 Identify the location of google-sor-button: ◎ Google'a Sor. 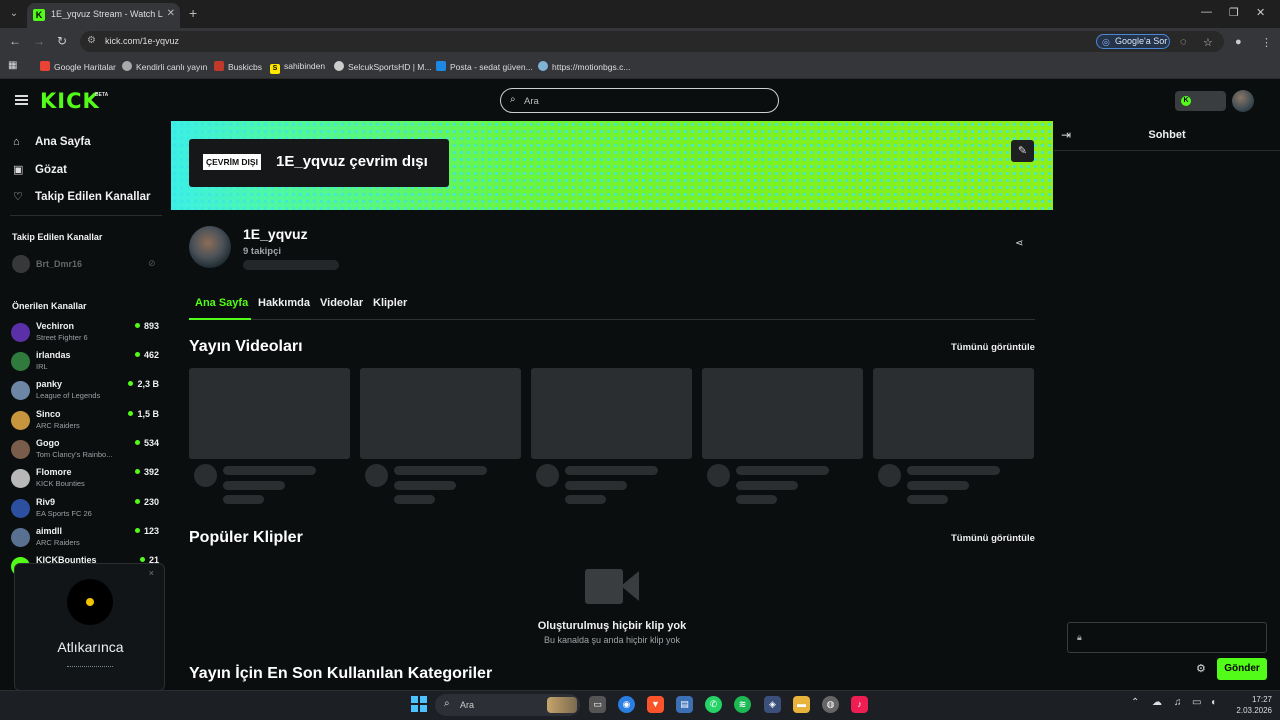
(1133, 41).